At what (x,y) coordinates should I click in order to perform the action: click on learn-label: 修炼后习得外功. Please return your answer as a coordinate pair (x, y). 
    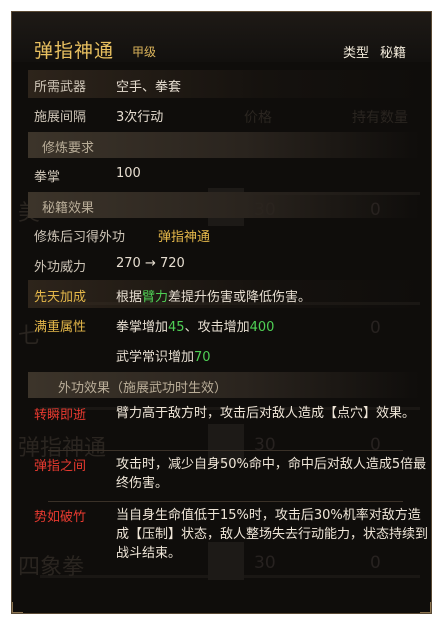
    Looking at the image, I should click on (80, 237).